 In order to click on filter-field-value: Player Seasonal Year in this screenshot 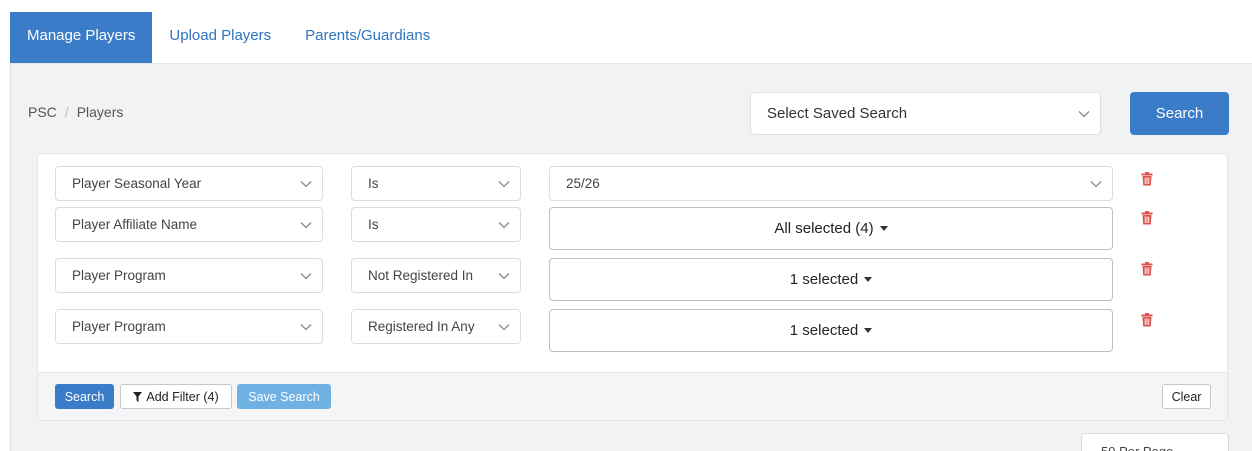, I will do `click(137, 183)`.